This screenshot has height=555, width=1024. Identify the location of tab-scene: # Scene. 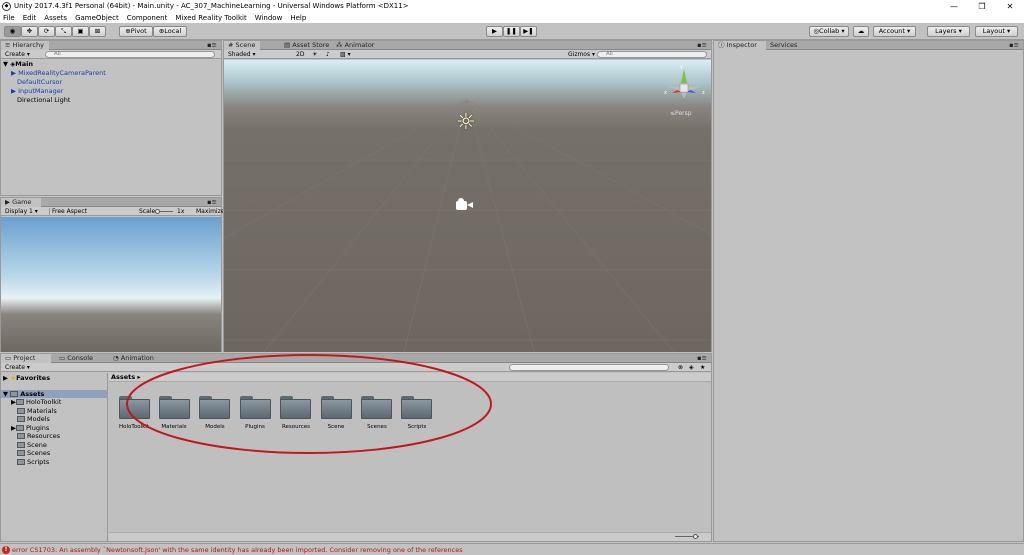
(242, 45).